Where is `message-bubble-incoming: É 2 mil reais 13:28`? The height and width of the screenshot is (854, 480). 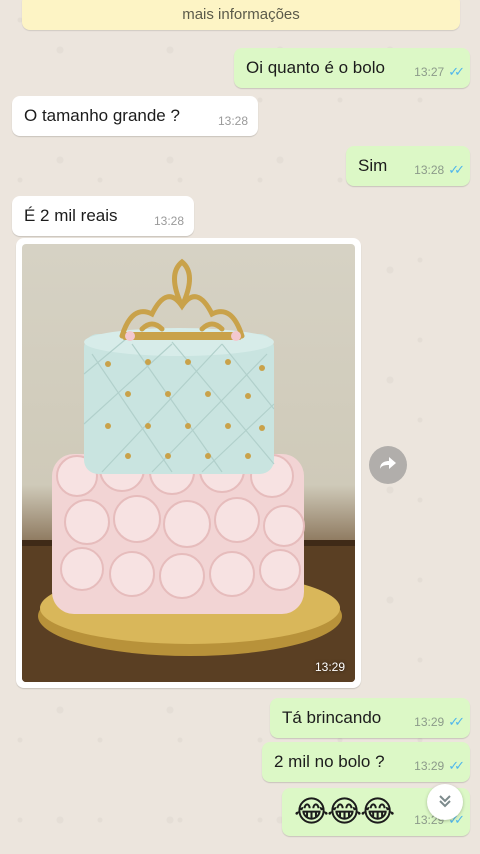
message-bubble-incoming: É 2 mil reais 13:28 is located at coordinates (103, 216).